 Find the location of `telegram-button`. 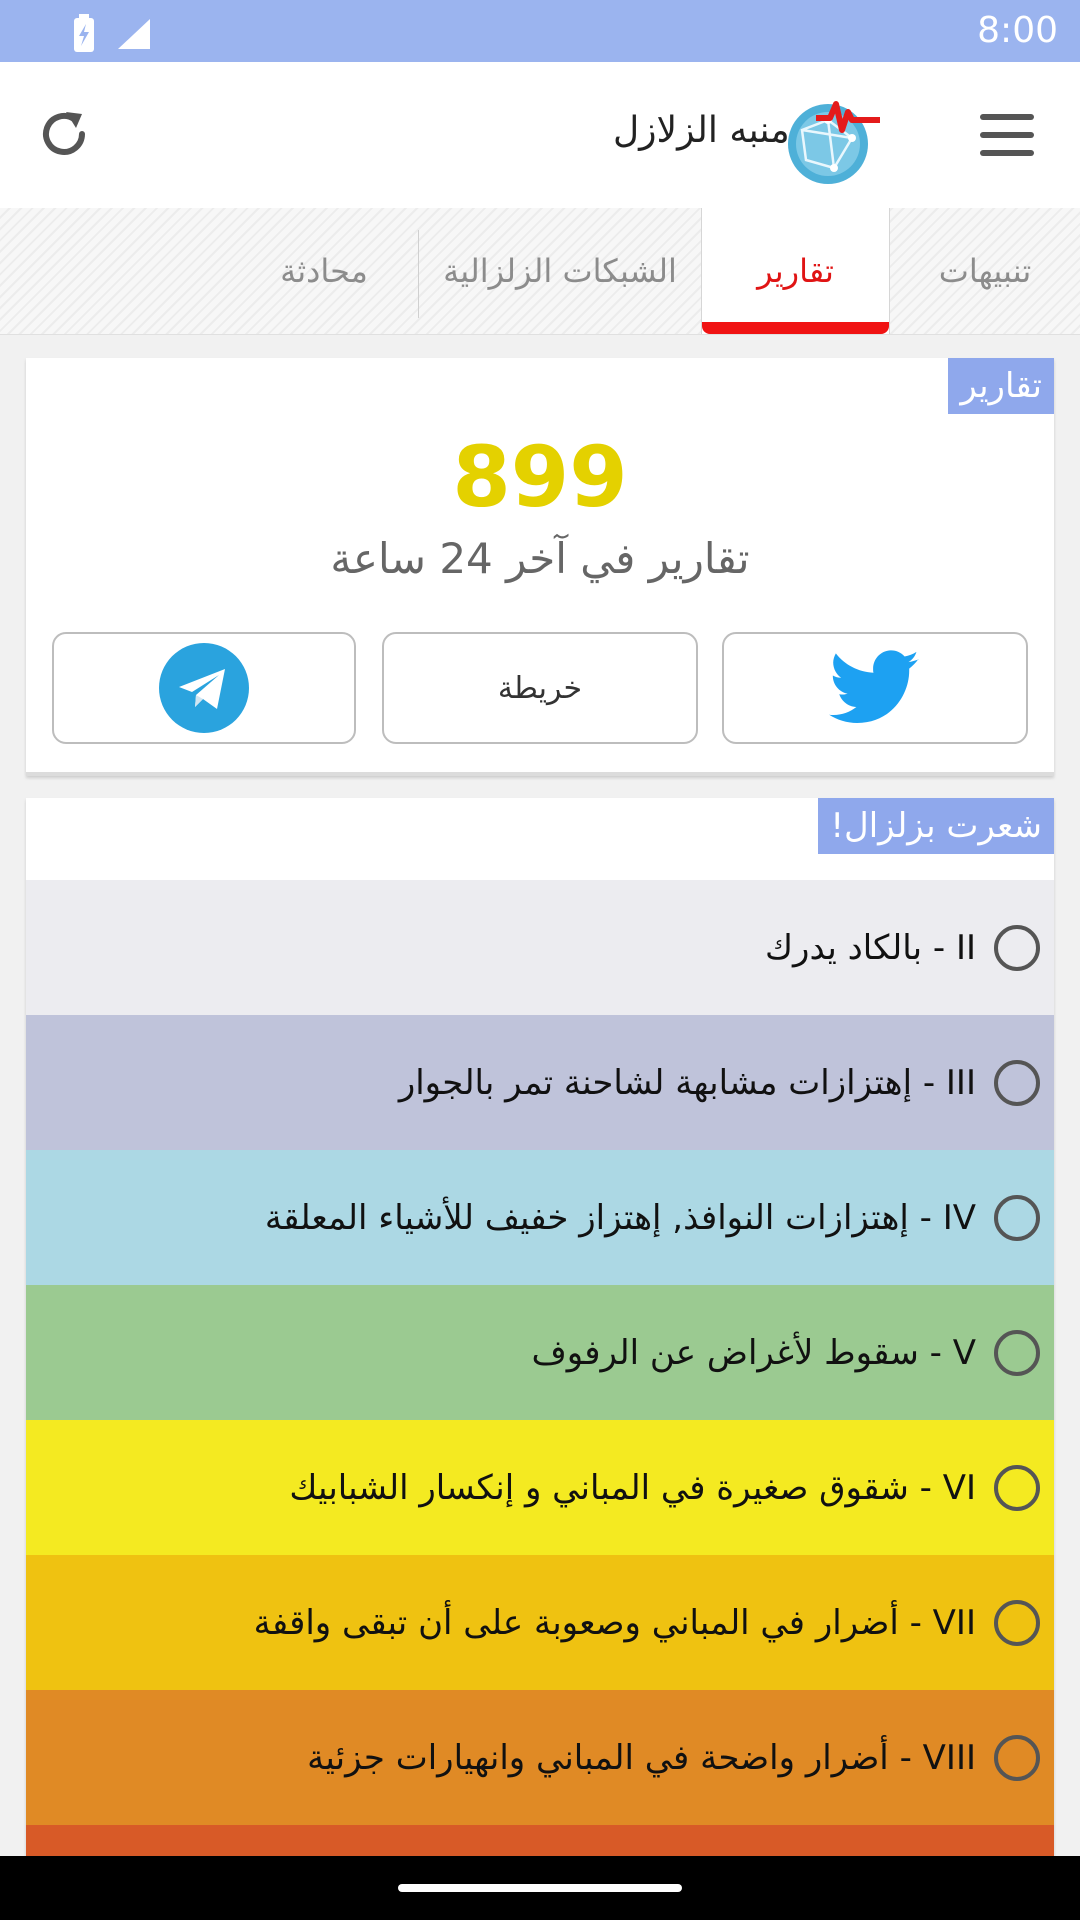

telegram-button is located at coordinates (204, 688).